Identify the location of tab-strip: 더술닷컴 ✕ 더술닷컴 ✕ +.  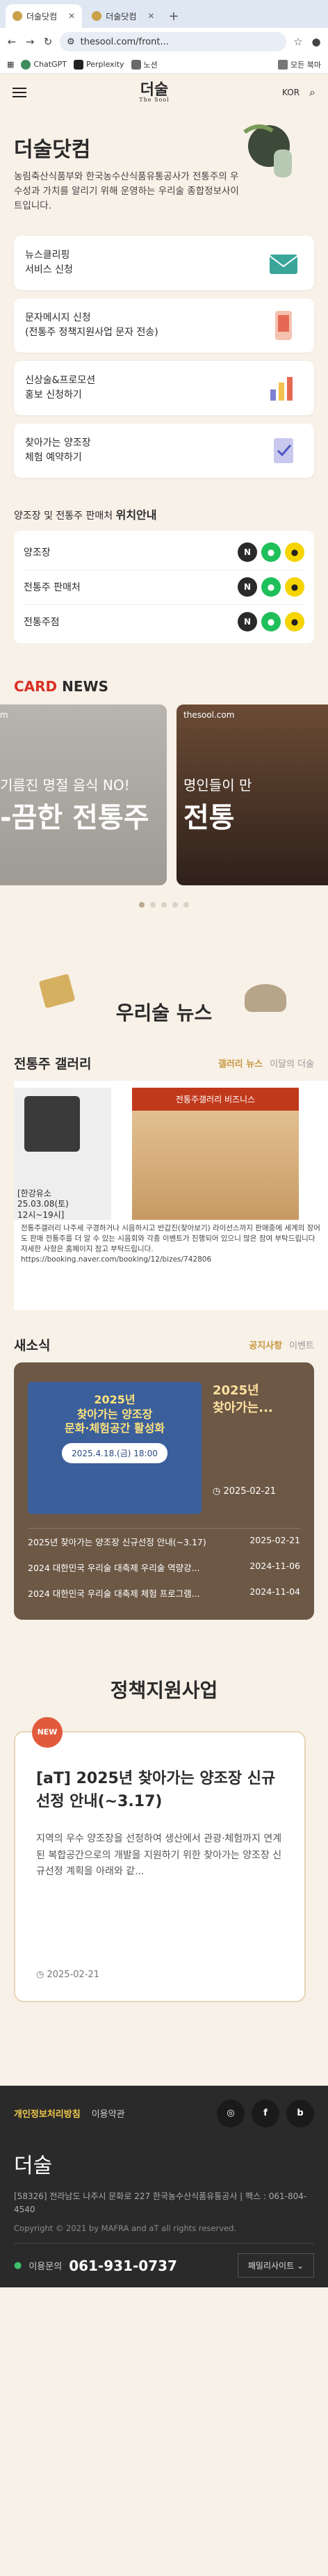
(164, 14).